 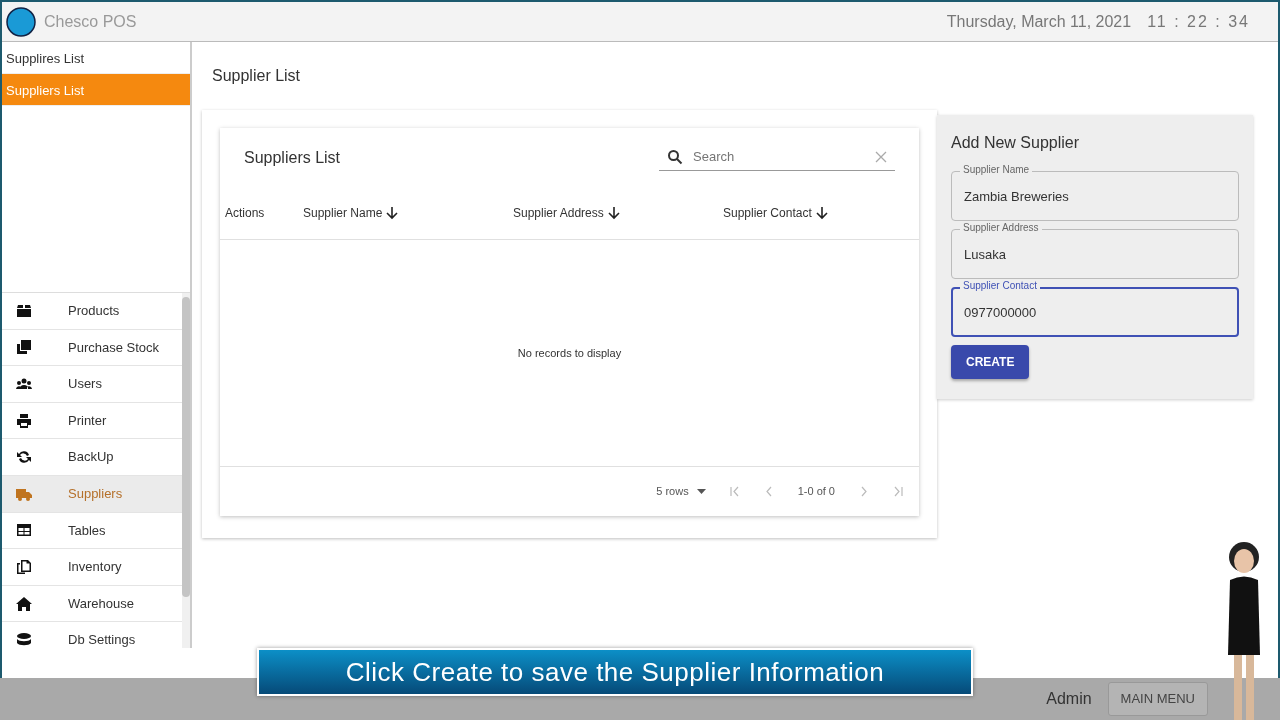 What do you see at coordinates (1198, 21) in the screenshot?
I see `time-text: 11 : 22 : 34` at bounding box center [1198, 21].